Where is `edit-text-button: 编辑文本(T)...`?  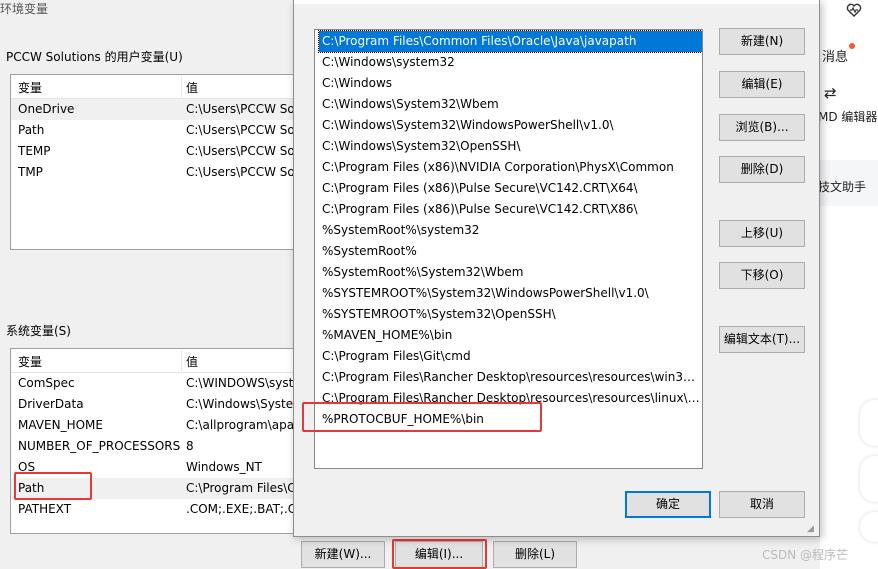 edit-text-button: 编辑文本(T)... is located at coordinates (762, 339).